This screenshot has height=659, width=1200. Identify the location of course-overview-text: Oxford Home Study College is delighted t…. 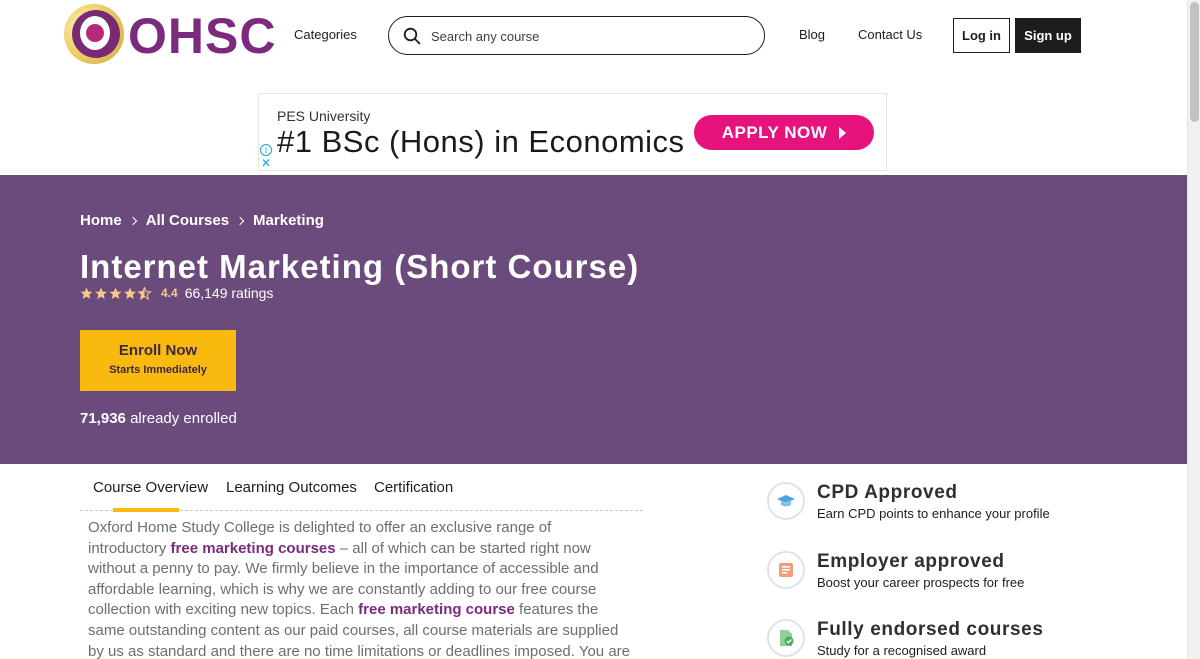
(359, 589).